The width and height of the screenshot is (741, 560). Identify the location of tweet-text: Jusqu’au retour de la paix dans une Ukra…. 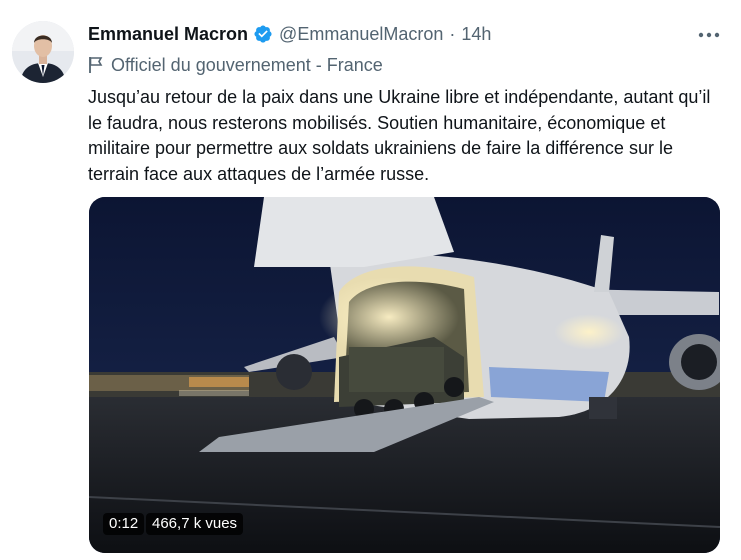
(399, 135).